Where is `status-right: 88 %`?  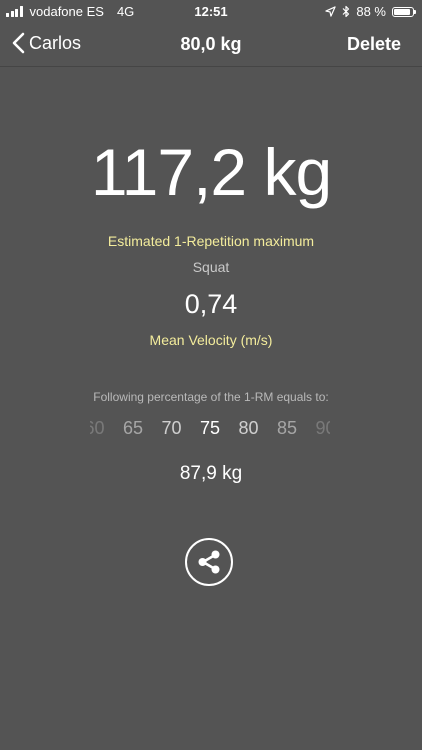
status-right: 88 % is located at coordinates (370, 11).